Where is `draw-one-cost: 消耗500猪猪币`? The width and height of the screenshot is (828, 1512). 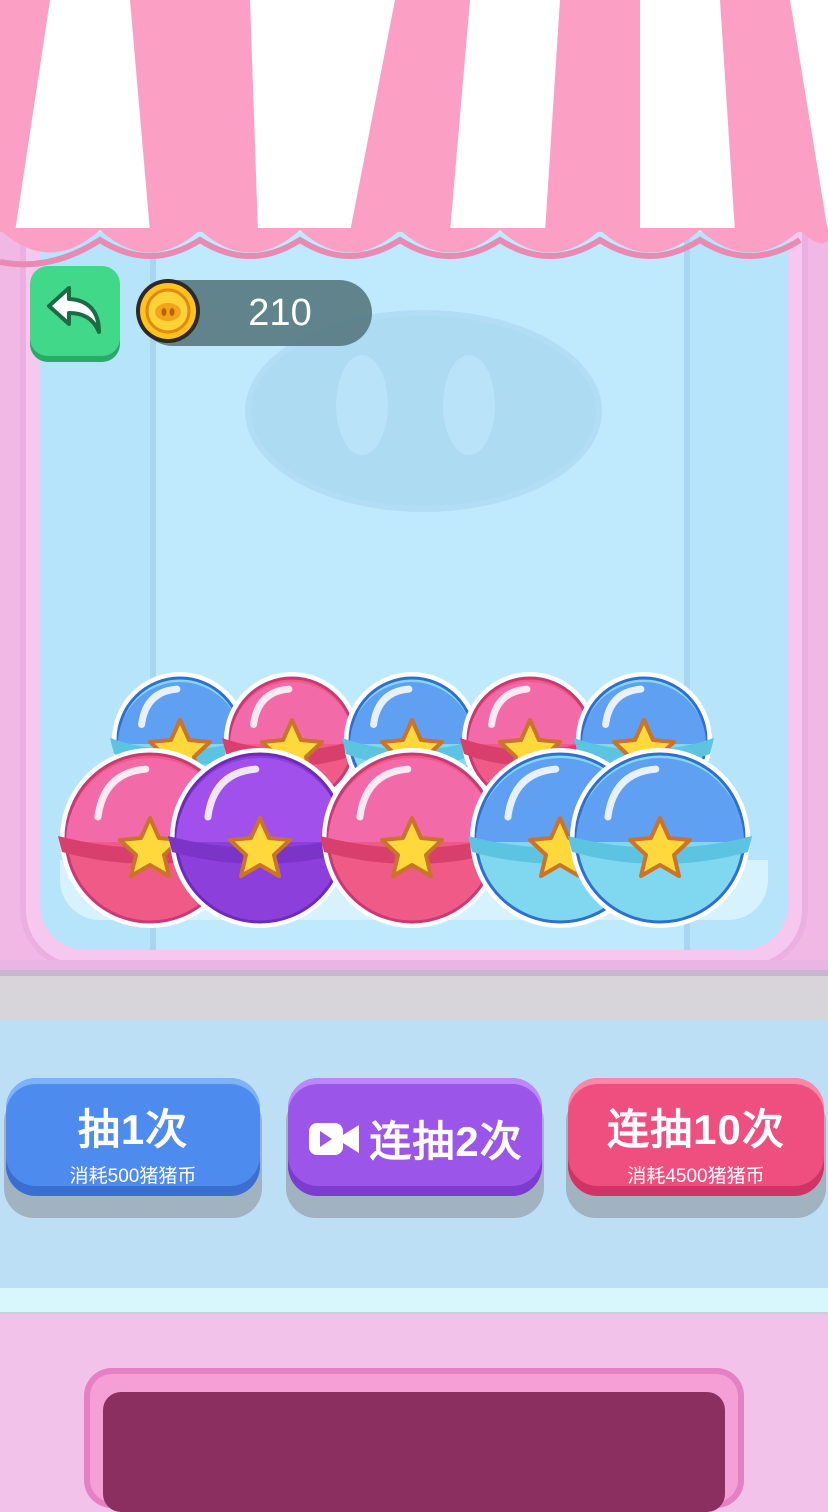 draw-one-cost: 消耗500猪猪币 is located at coordinates (133, 1176).